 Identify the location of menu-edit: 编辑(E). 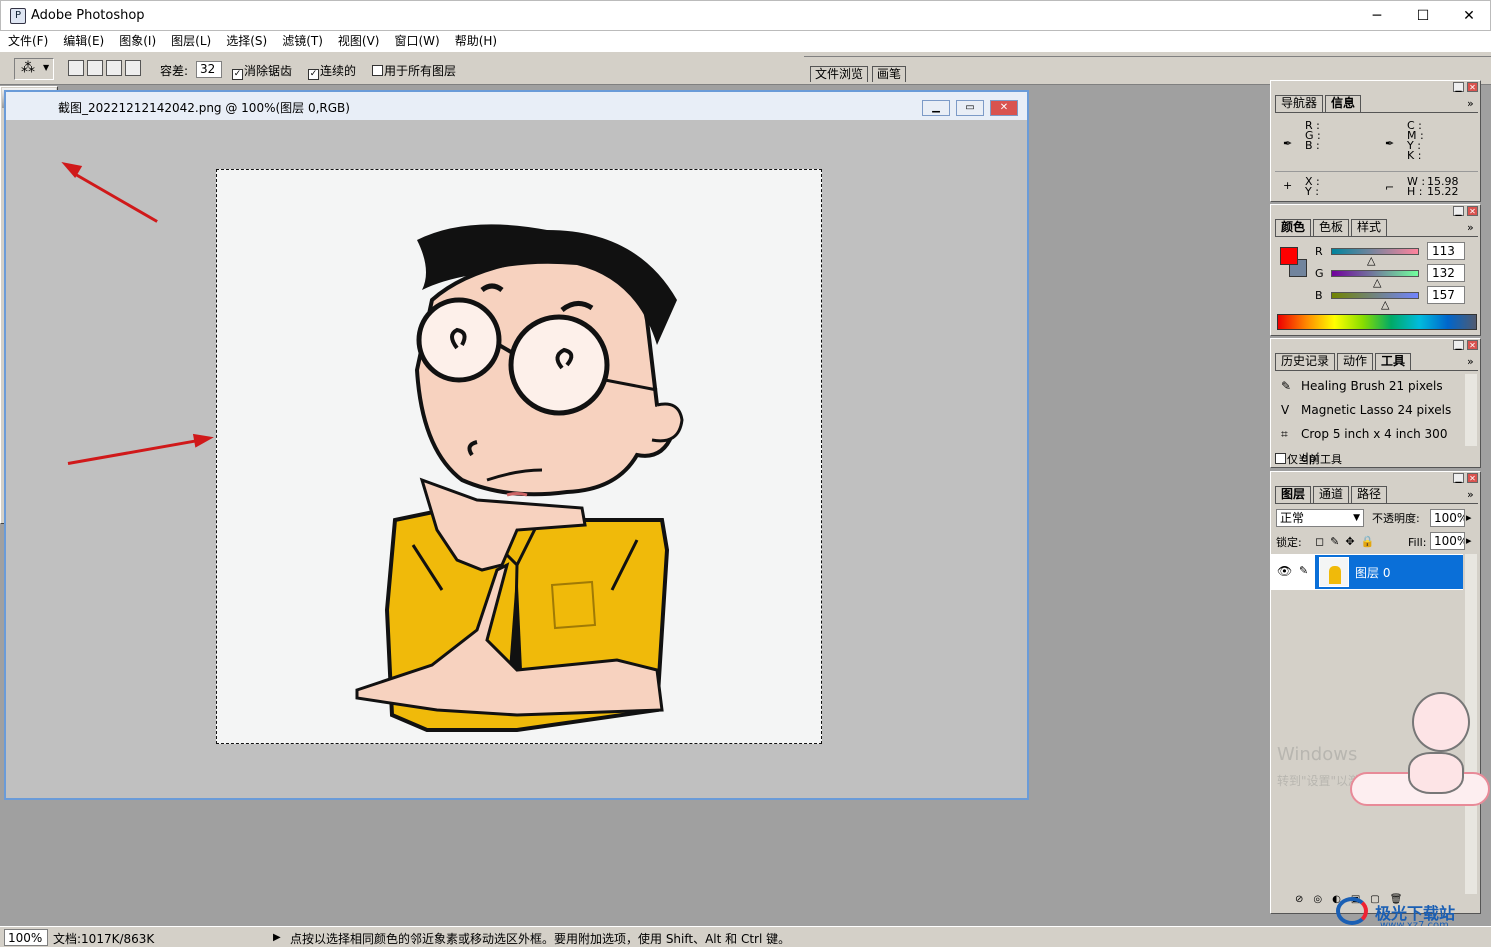
(83, 41).